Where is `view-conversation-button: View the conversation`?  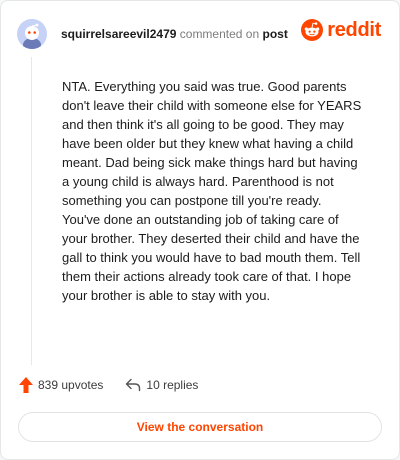 view-conversation-button: View the conversation is located at coordinates (200, 427).